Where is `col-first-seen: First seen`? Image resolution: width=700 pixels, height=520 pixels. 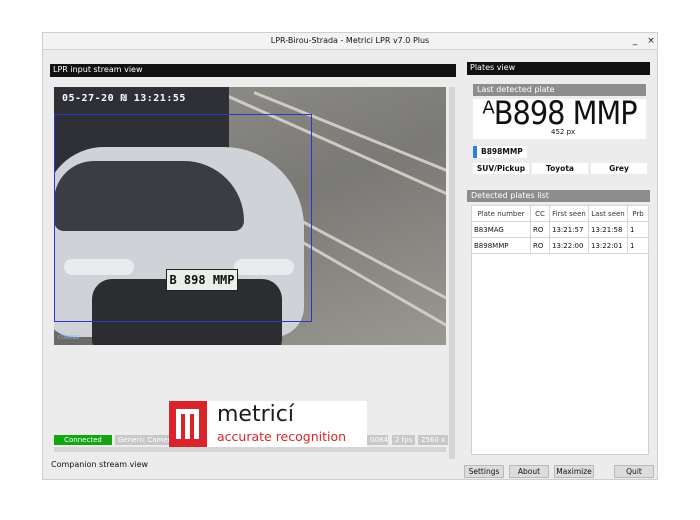 col-first-seen: First seen is located at coordinates (569, 213).